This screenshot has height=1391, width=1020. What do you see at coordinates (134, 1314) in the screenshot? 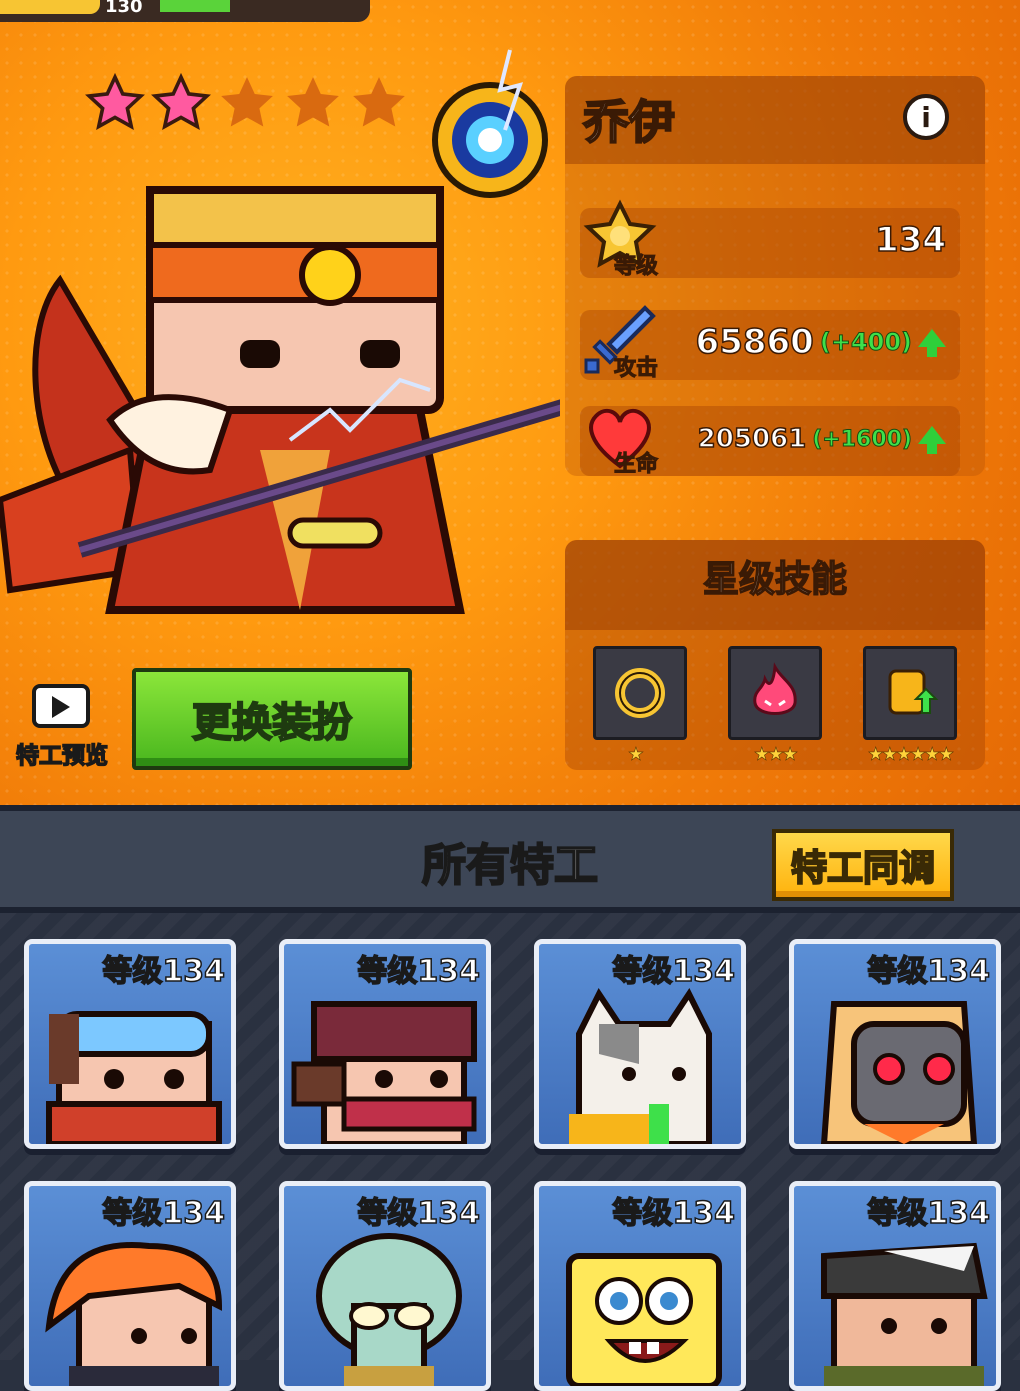
I see `orange-hair-agent-portrait` at bounding box center [134, 1314].